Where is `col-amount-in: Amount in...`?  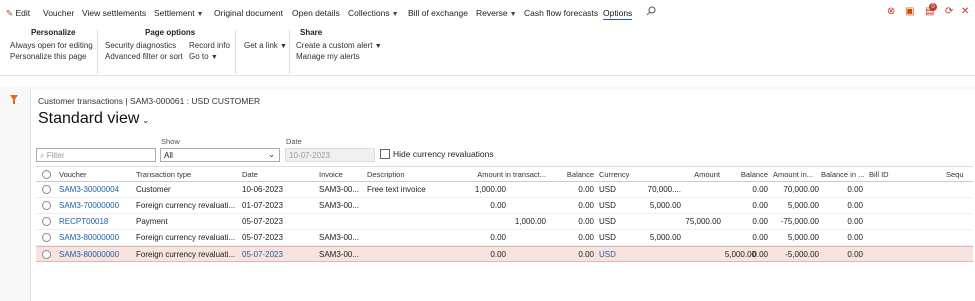
col-amount-in: Amount in... is located at coordinates (796, 174).